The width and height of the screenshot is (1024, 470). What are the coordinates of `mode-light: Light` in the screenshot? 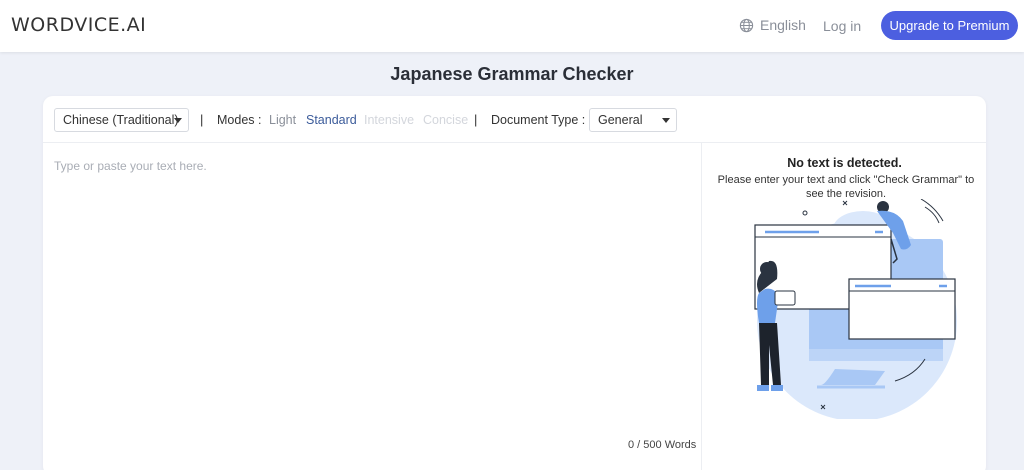 It's located at (282, 120).